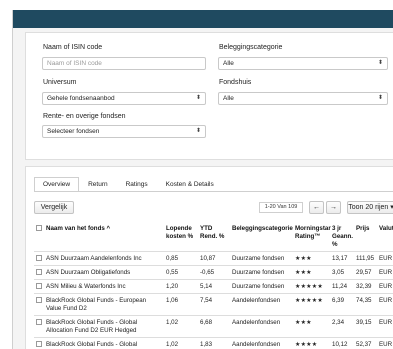  I want to click on col-name-header: Naam van het fonds ^, so click(104, 237).